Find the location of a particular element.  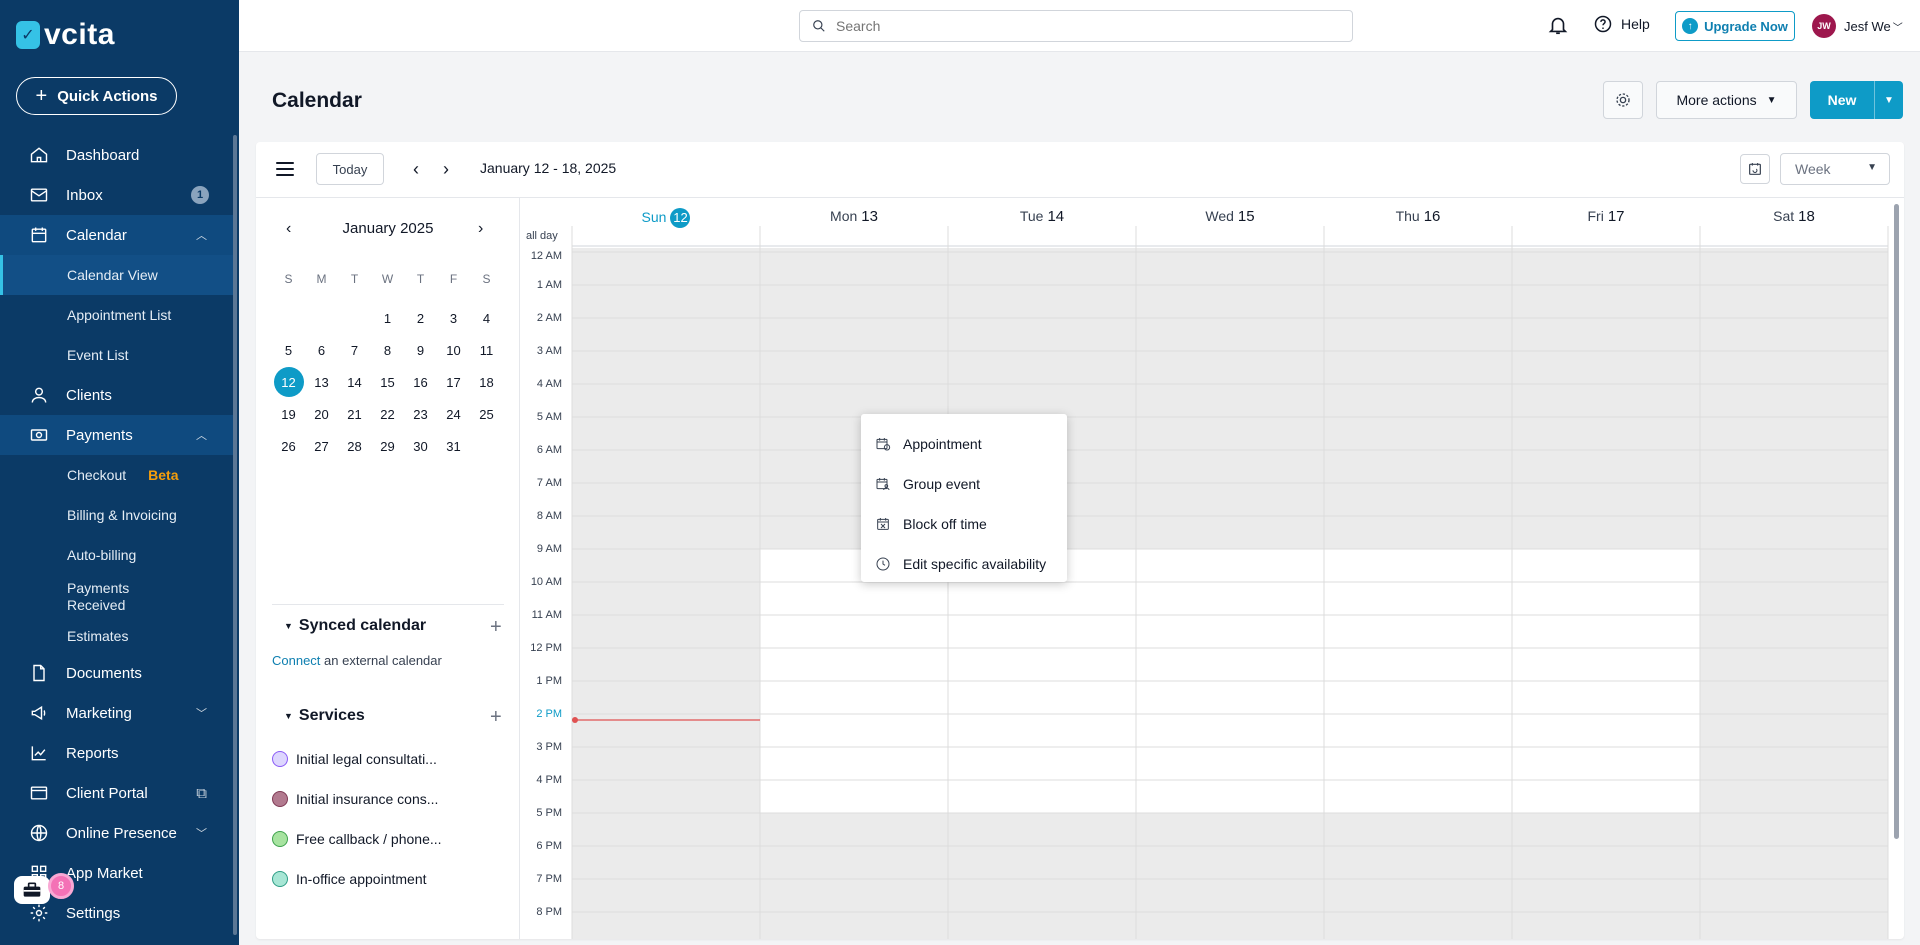

user-menu: JW Jesf We ﹀ is located at coordinates (1857, 26).